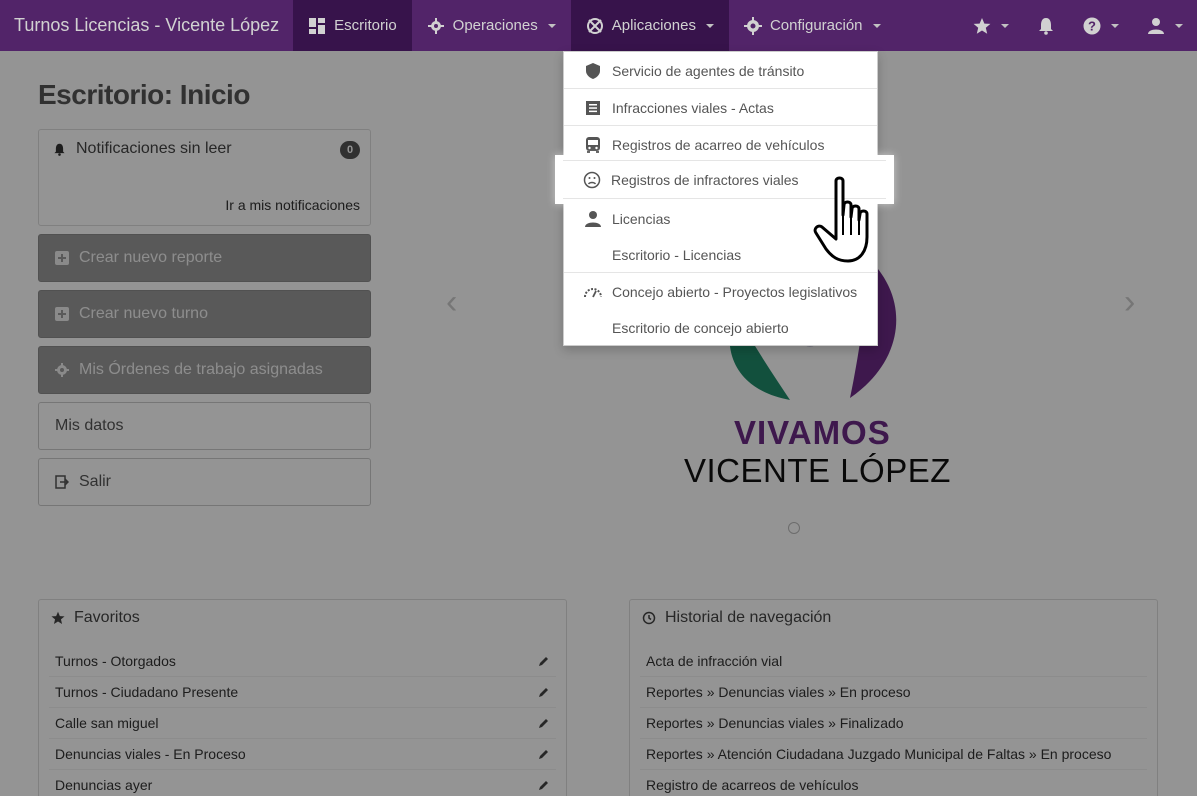 The width and height of the screenshot is (1197, 796). Describe the element at coordinates (593, 292) in the screenshot. I see `speedometer-icon` at that location.